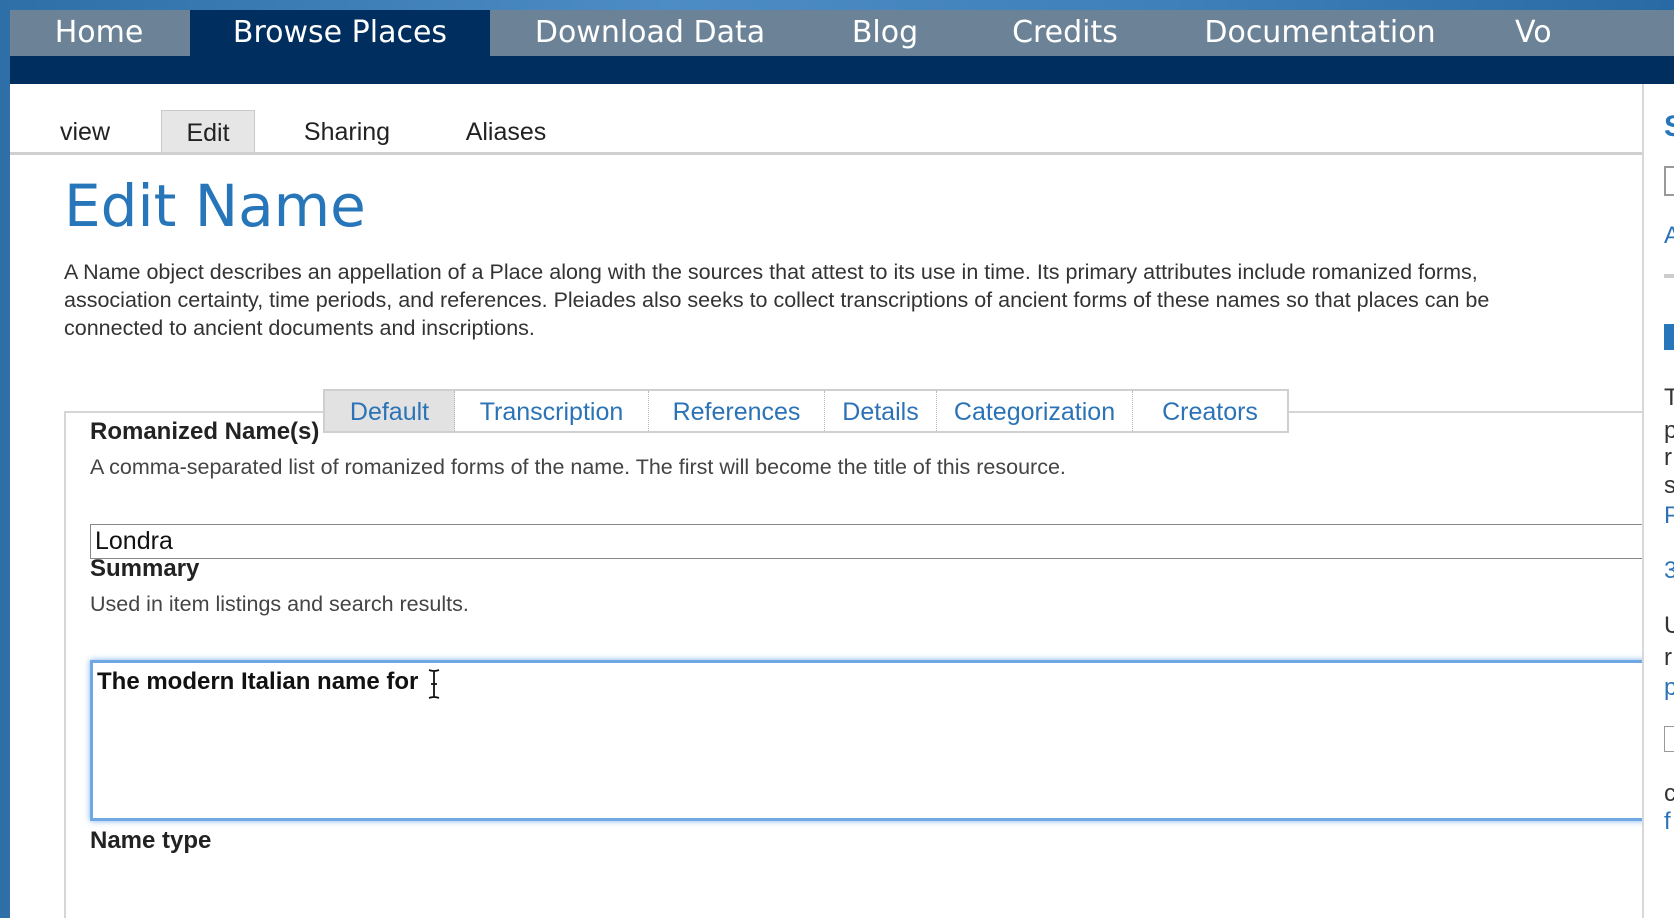  What do you see at coordinates (151, 840) in the screenshot?
I see `name-type-label: Name type` at bounding box center [151, 840].